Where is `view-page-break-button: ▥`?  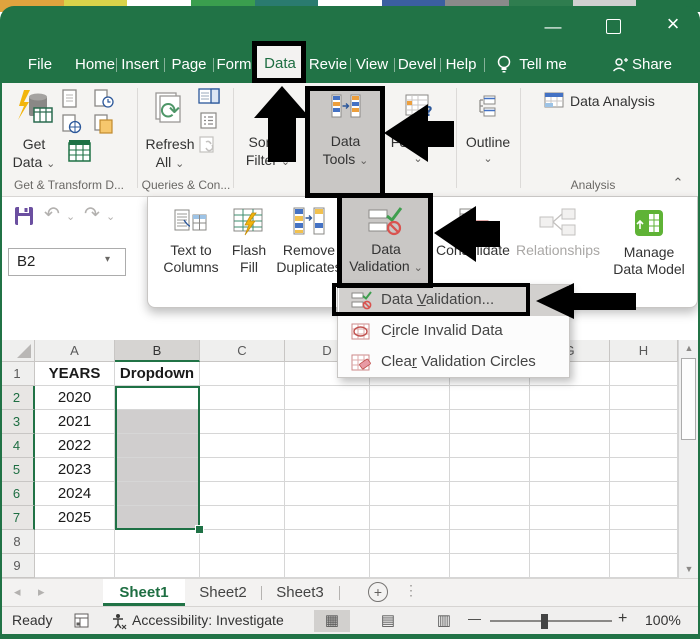
view-page-break-button: ▥ is located at coordinates (444, 621).